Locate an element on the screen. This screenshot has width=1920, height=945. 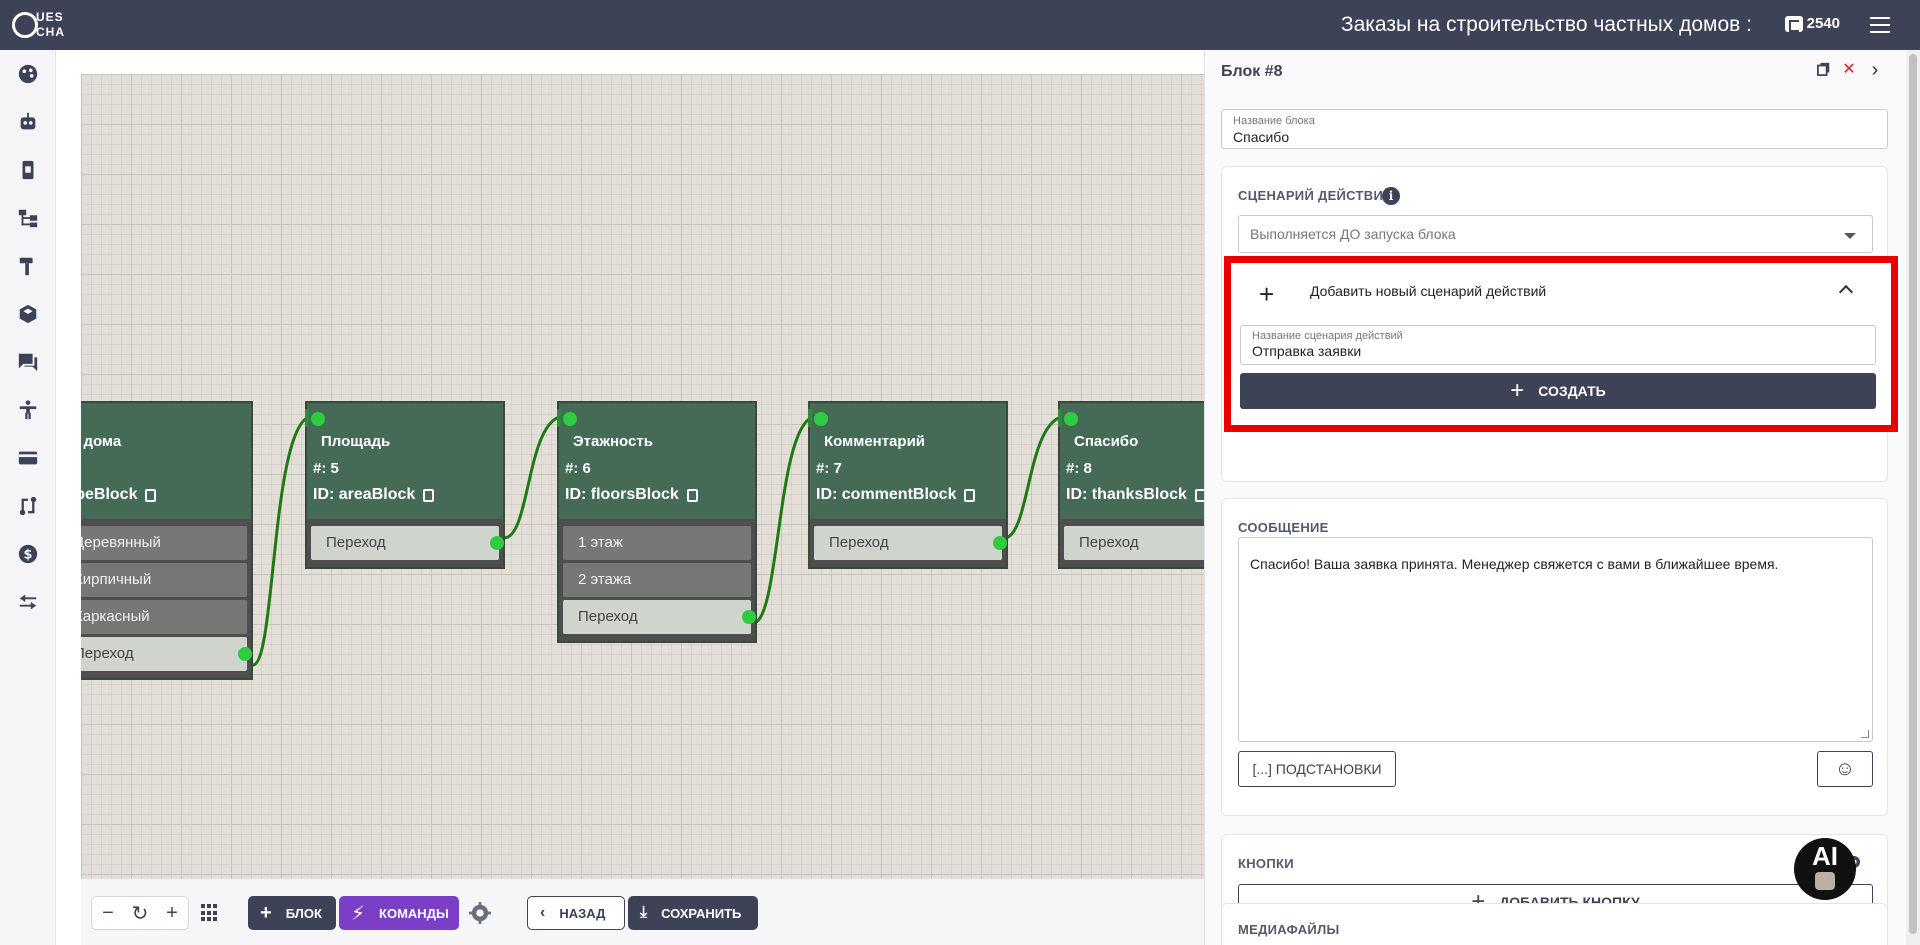
logo-ring is located at coordinates (25, 25).